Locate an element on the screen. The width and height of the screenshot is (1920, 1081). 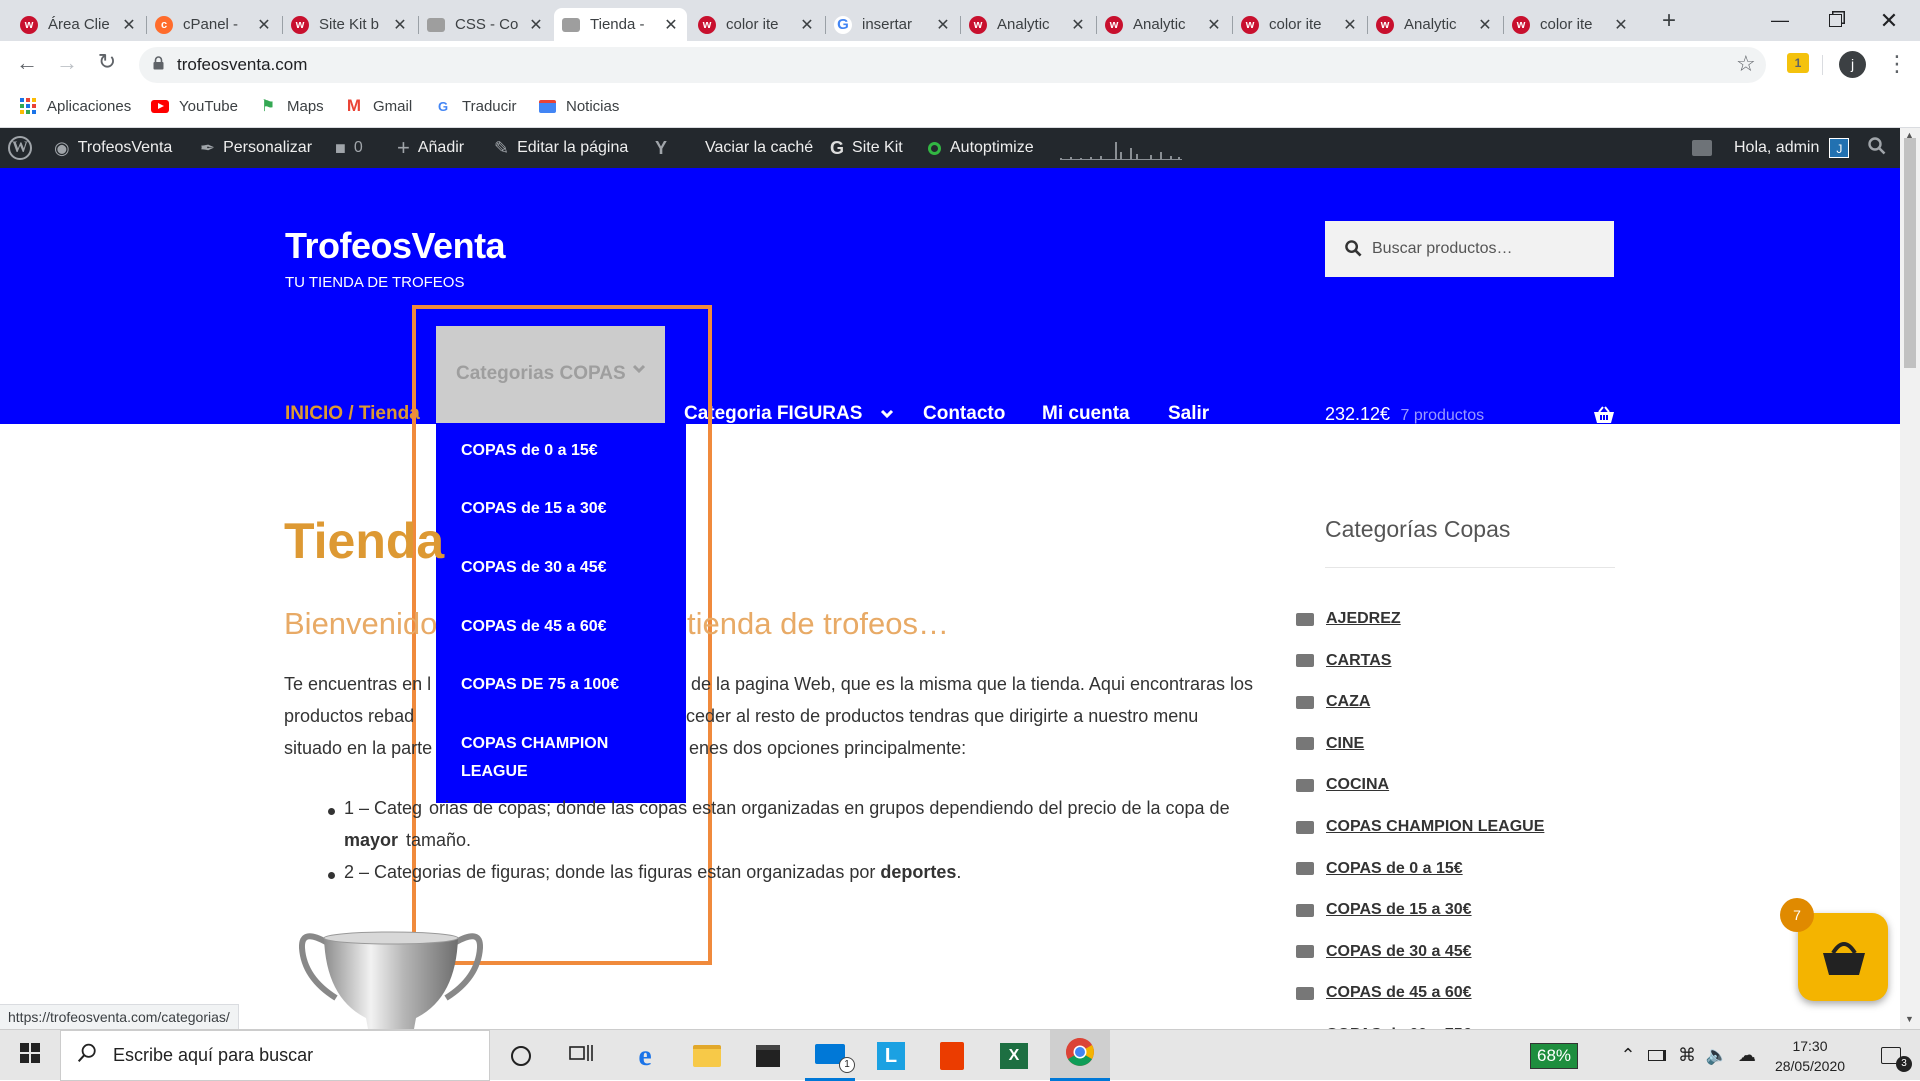
taskbar-chrome is located at coordinates (1080, 1055).